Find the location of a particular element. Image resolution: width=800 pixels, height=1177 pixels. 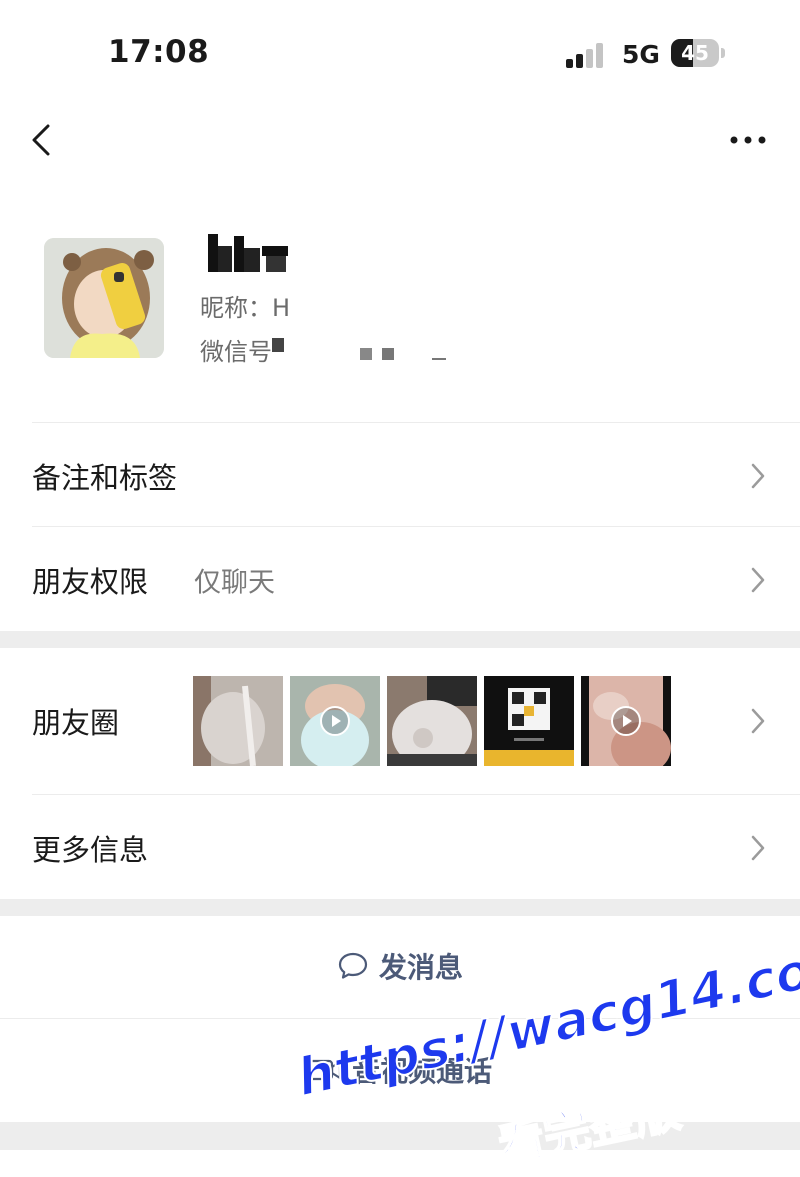

watermark: https://wacg14.com 看完整版 is located at coordinates (545, 1052).